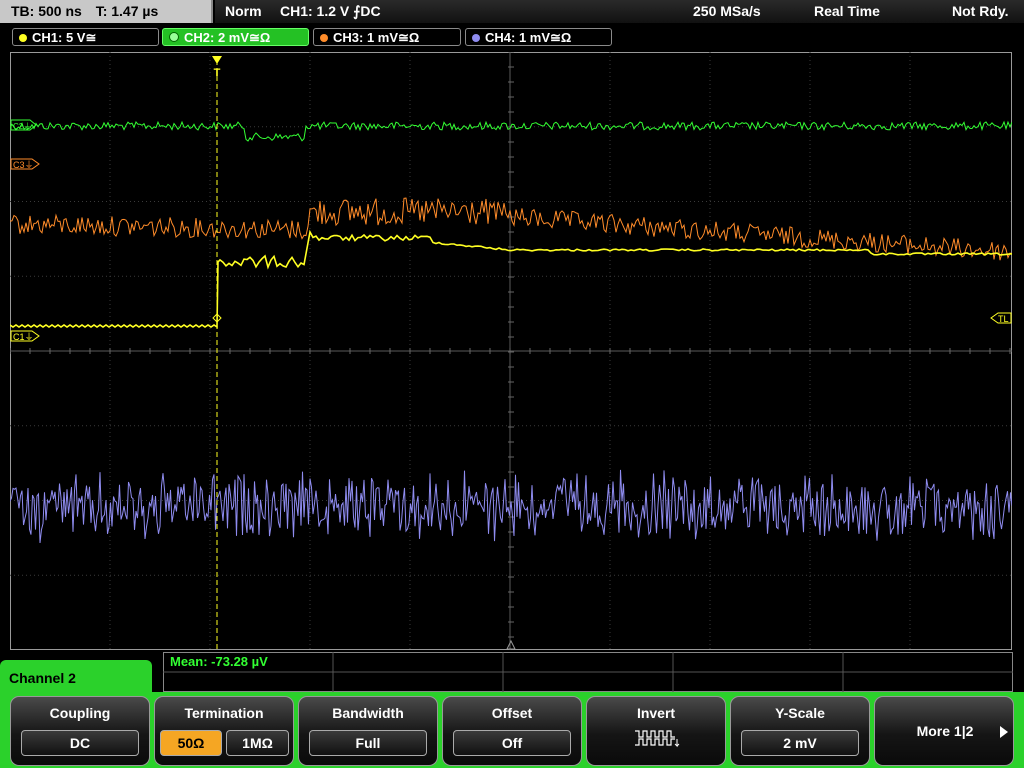 This screenshot has width=1024, height=768. Describe the element at coordinates (243, 11) in the screenshot. I see `trigger-mode: Norm` at that location.